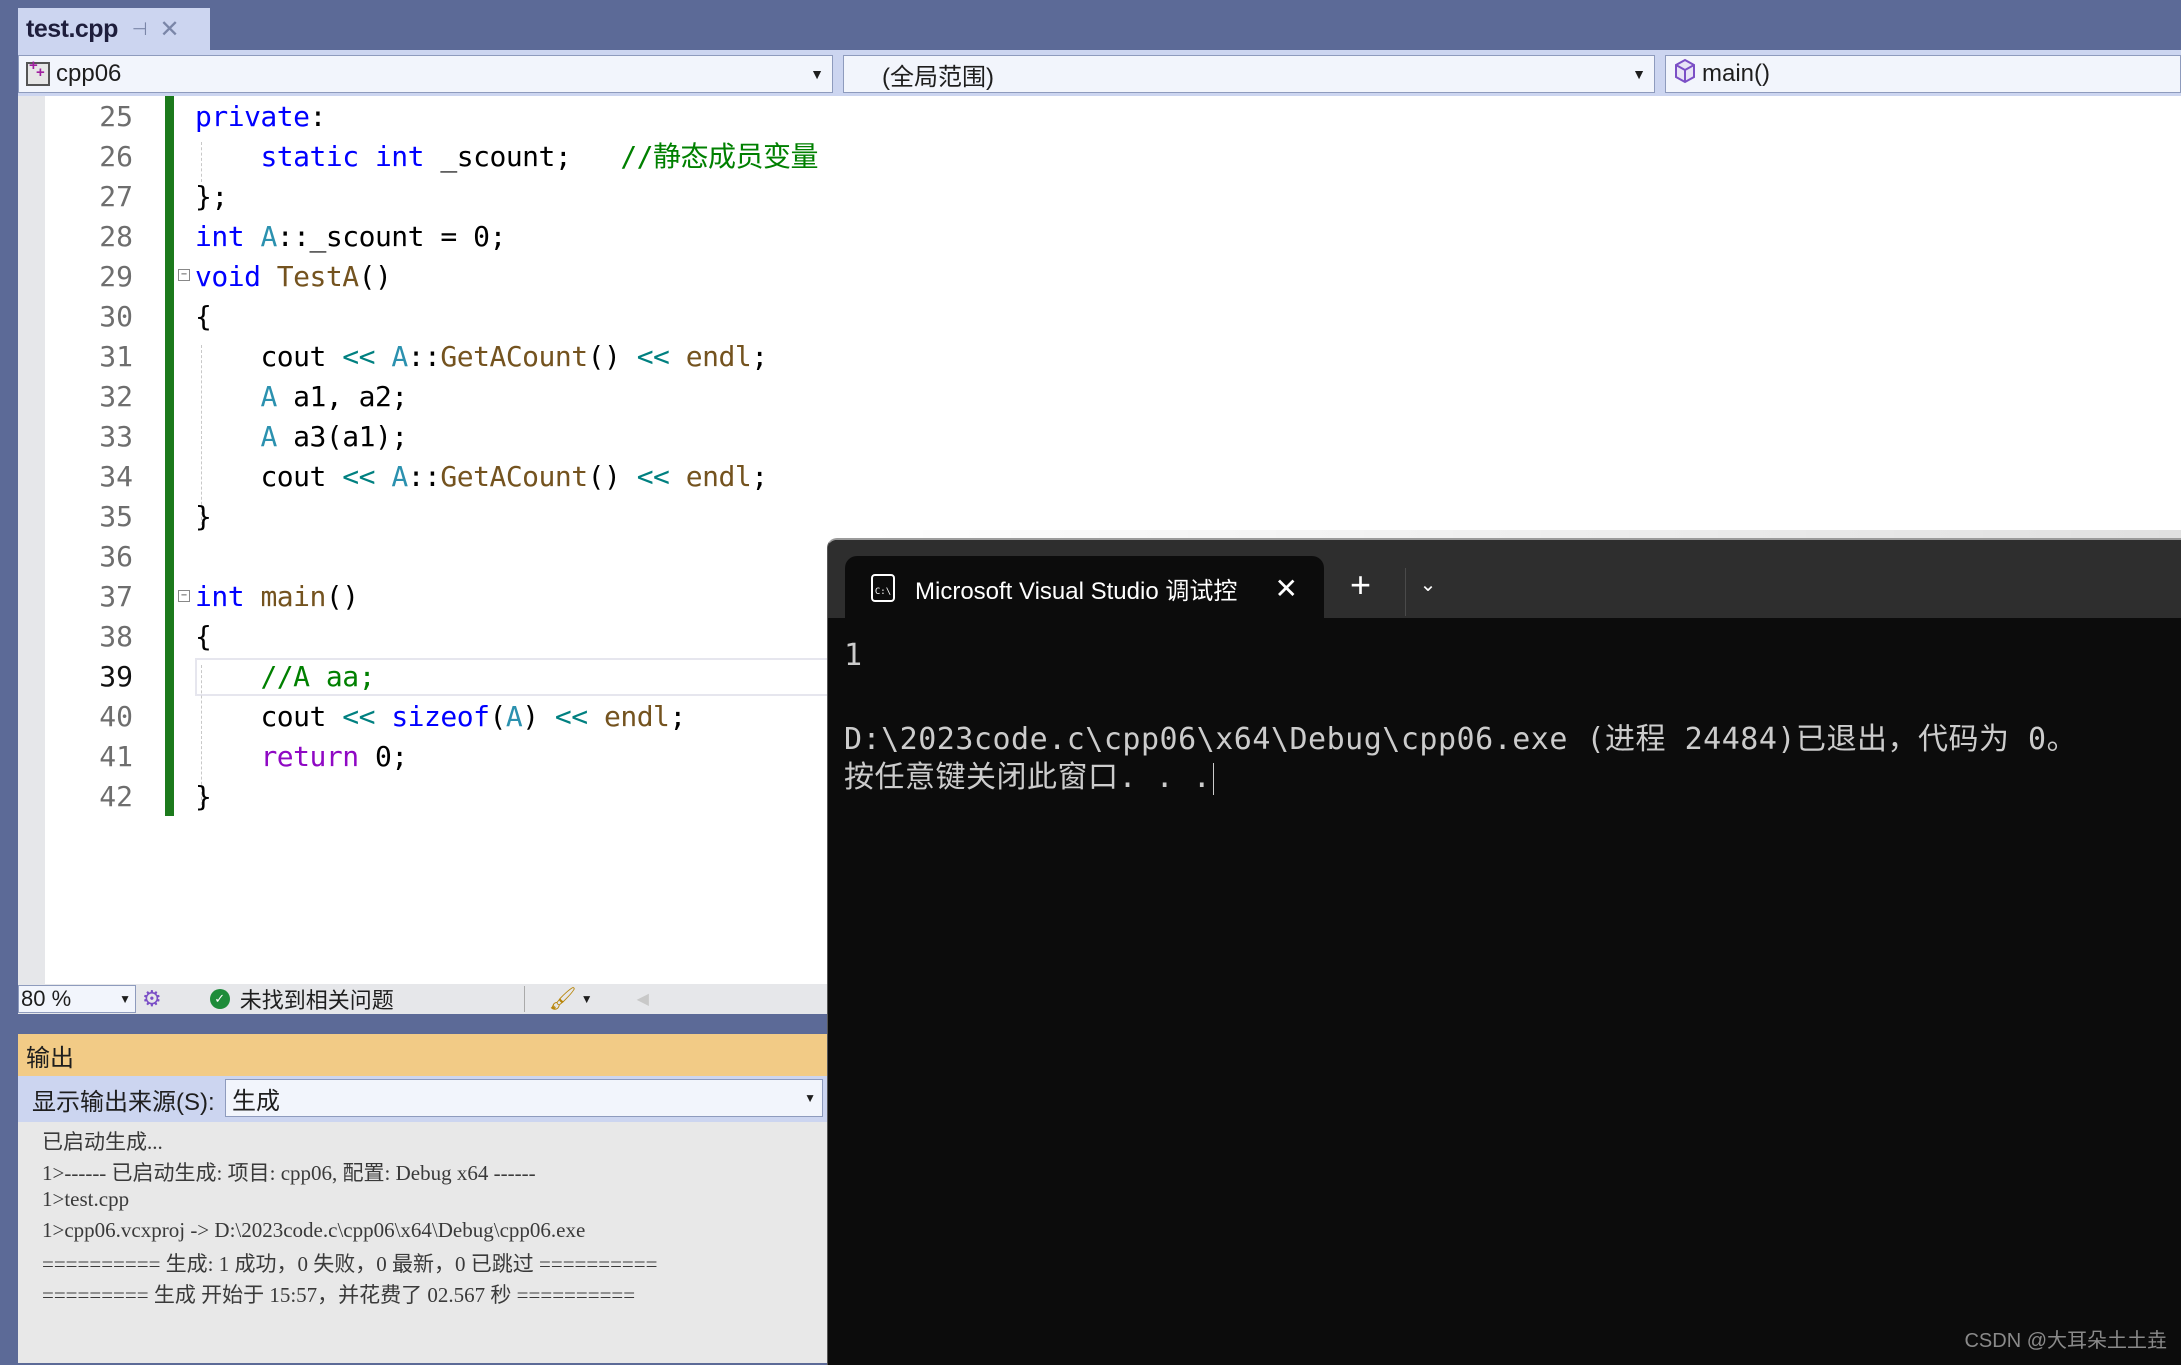 This screenshot has height=1365, width=2181. I want to click on comment: //A aa;, so click(317, 676).